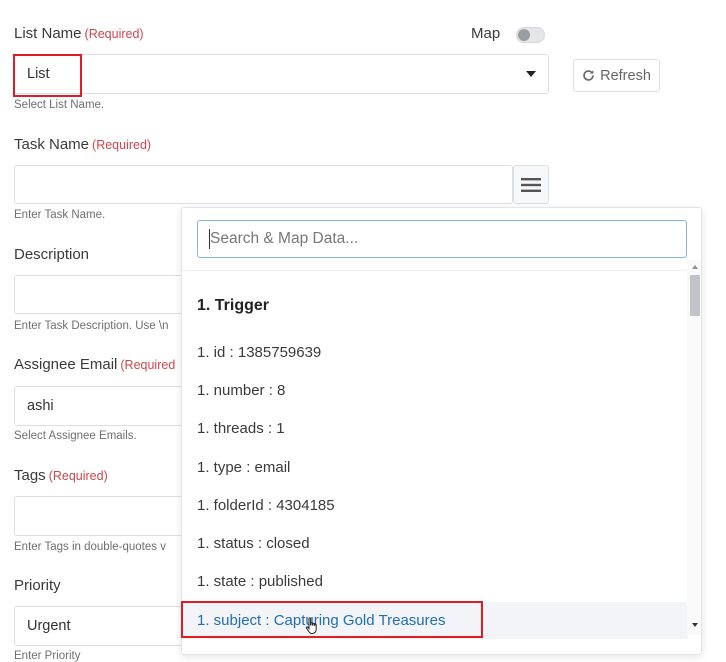 The height and width of the screenshot is (662, 726). What do you see at coordinates (281, 74) in the screenshot?
I see `list-name-select: List` at bounding box center [281, 74].